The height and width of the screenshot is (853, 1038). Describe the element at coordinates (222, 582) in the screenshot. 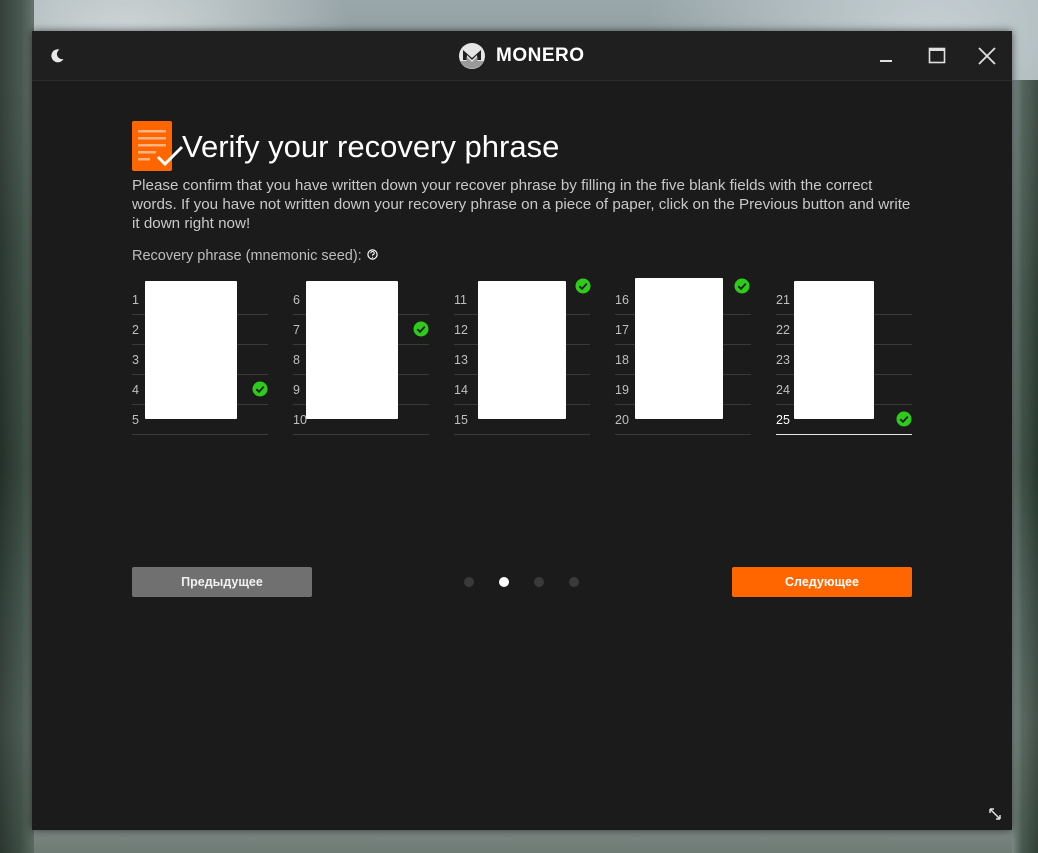

I see `previous-button: Предыдущее` at that location.